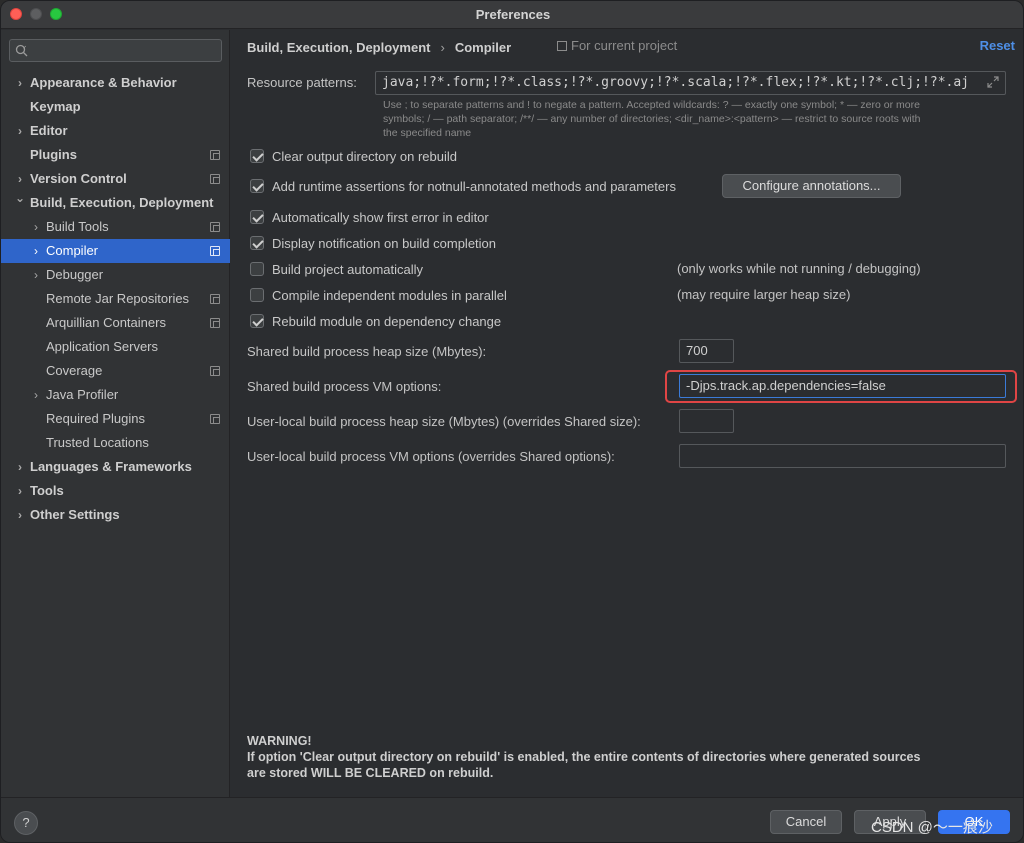 This screenshot has height=843, width=1024. I want to click on settings-search-input, so click(115, 50).